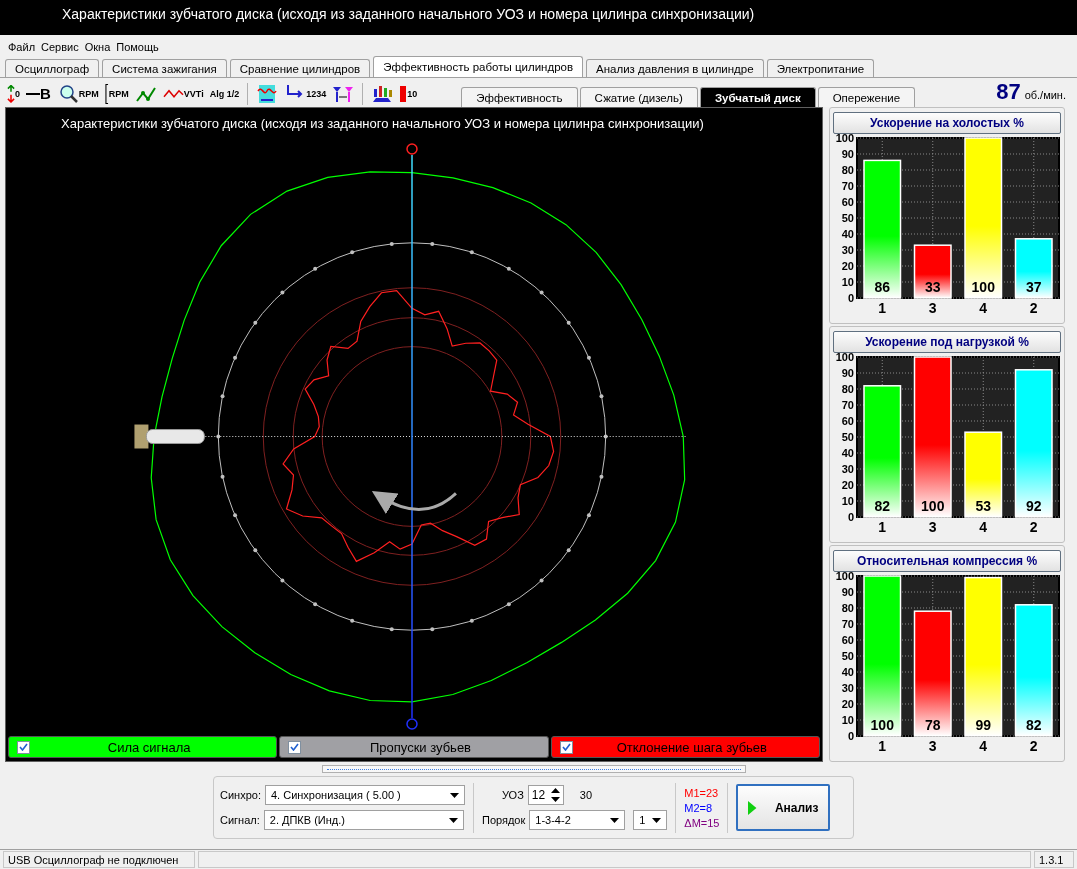 The width and height of the screenshot is (1077, 869). Describe the element at coordinates (534, 769) in the screenshot. I see `splitter-handle` at that location.